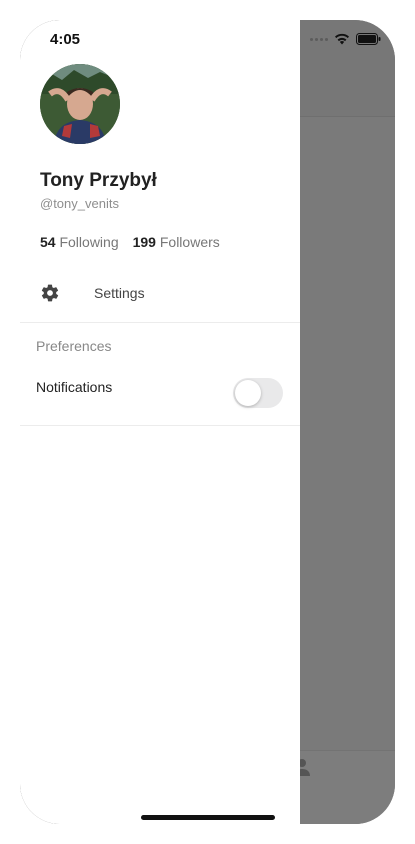 The height and width of the screenshot is (844, 415). Describe the element at coordinates (98, 180) in the screenshot. I see `profile-name: Tony Przybył` at that location.